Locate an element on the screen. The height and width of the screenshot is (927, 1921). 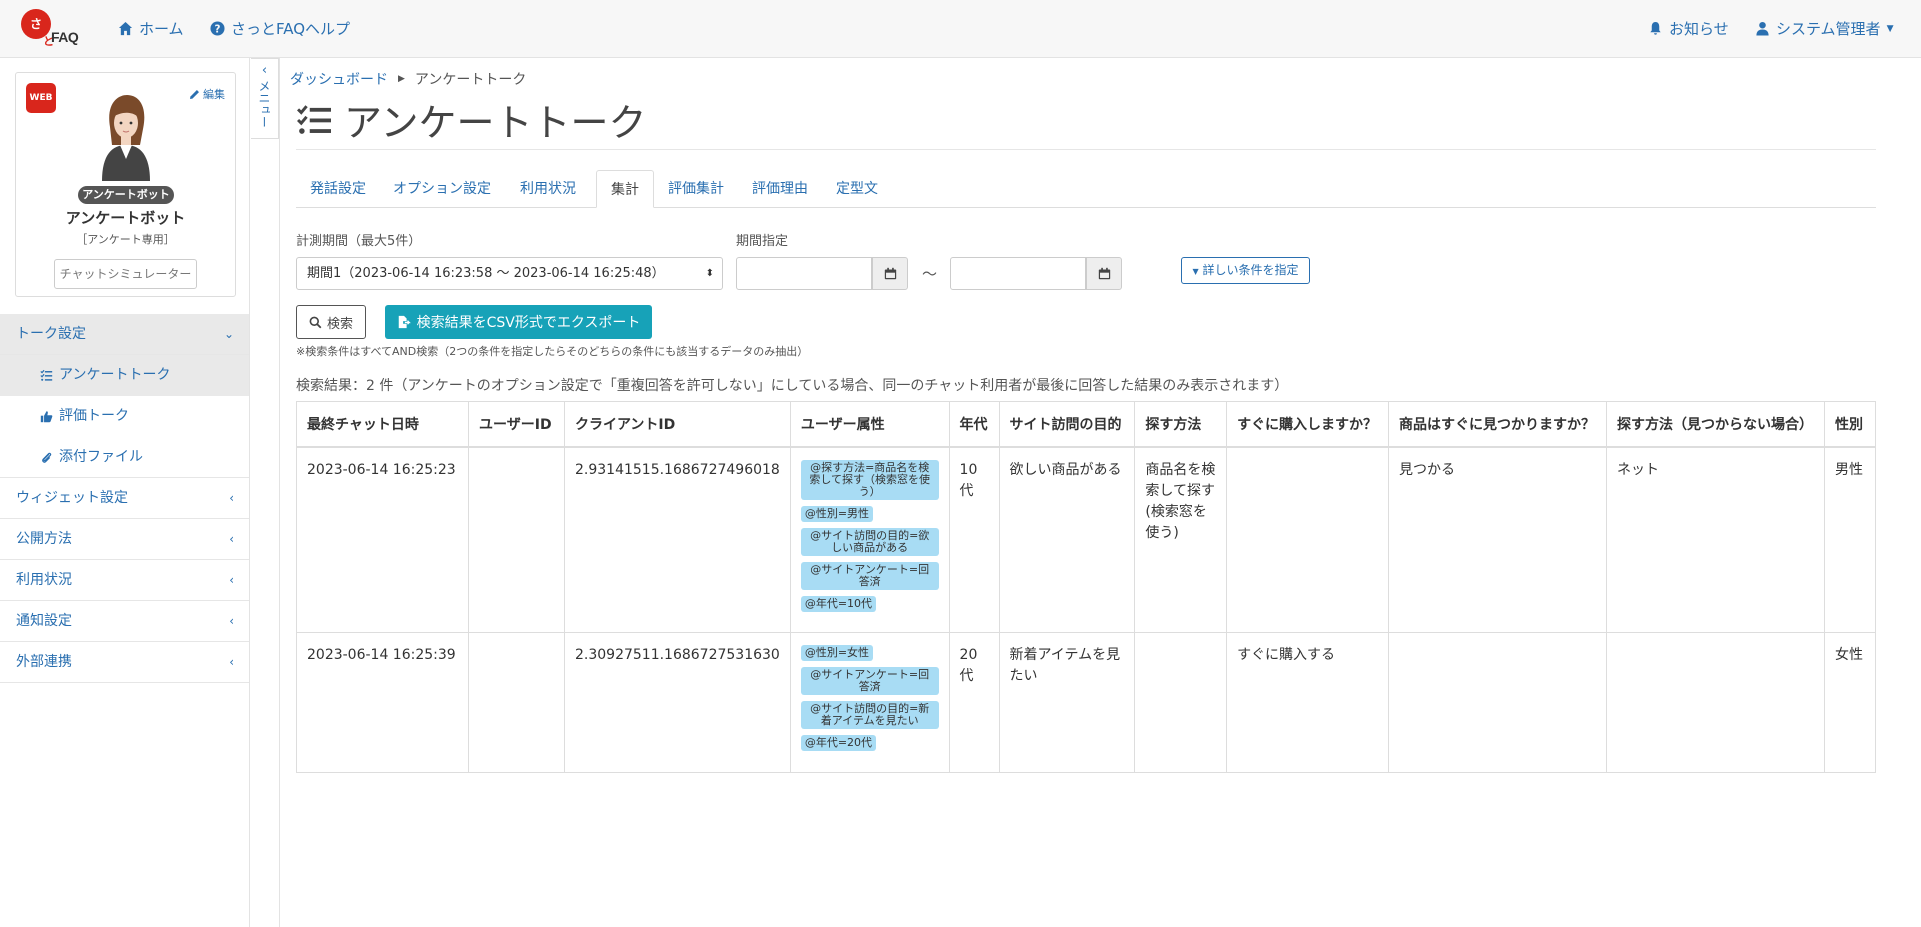
question-circle-icon: ? is located at coordinates (217, 28).